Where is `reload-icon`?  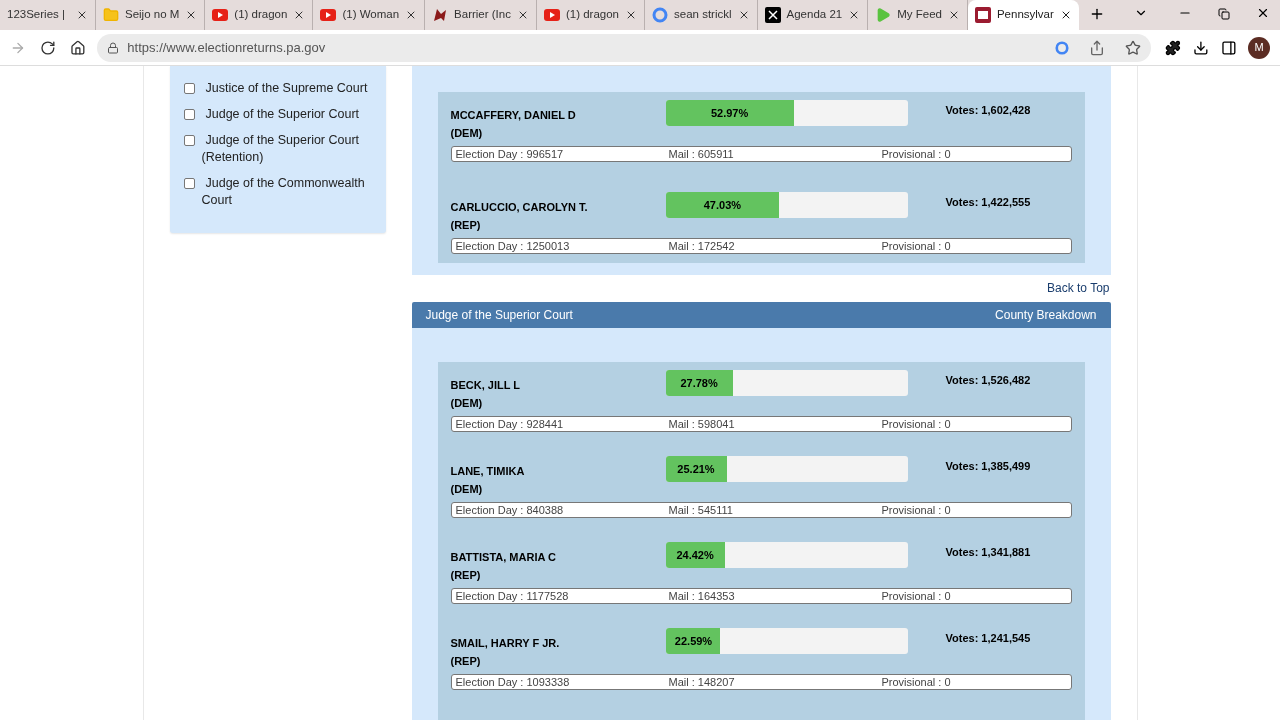
reload-icon is located at coordinates (47, 47).